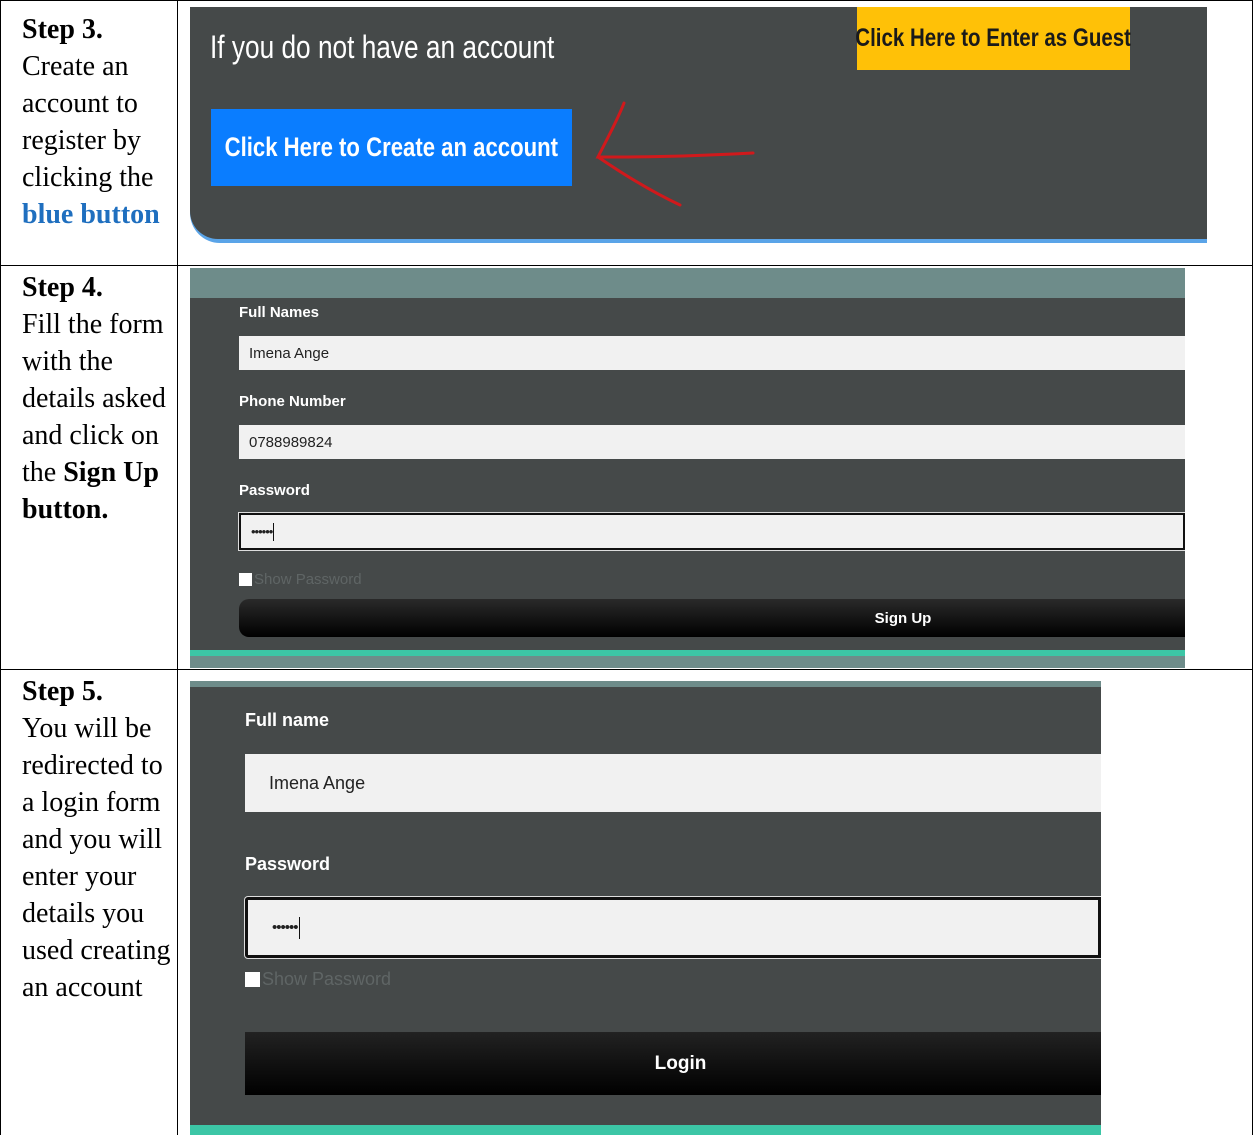 This screenshot has width=1253, height=1135. Describe the element at coordinates (712, 353) in the screenshot. I see `full-names-input: Imena Ange` at that location.